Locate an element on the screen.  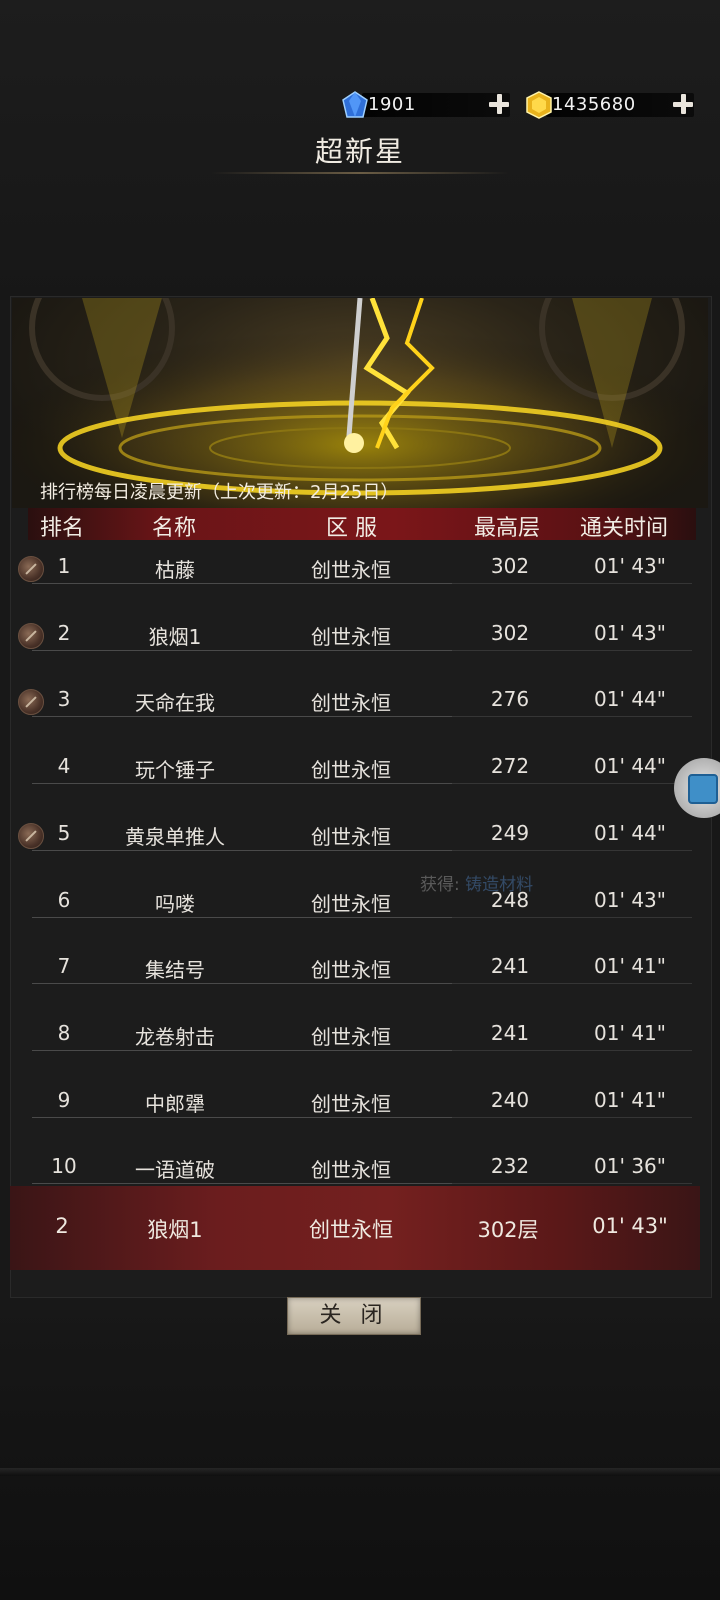
my-time: 01' 43" is located at coordinates (630, 1226).